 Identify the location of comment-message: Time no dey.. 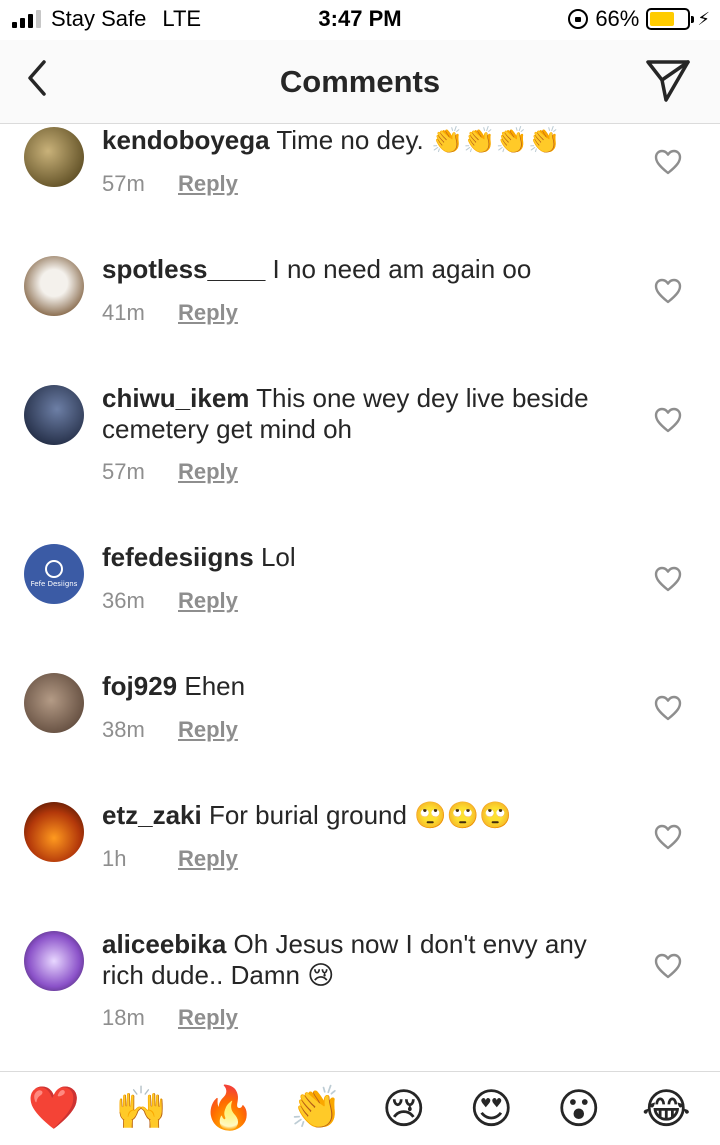
(346, 140).